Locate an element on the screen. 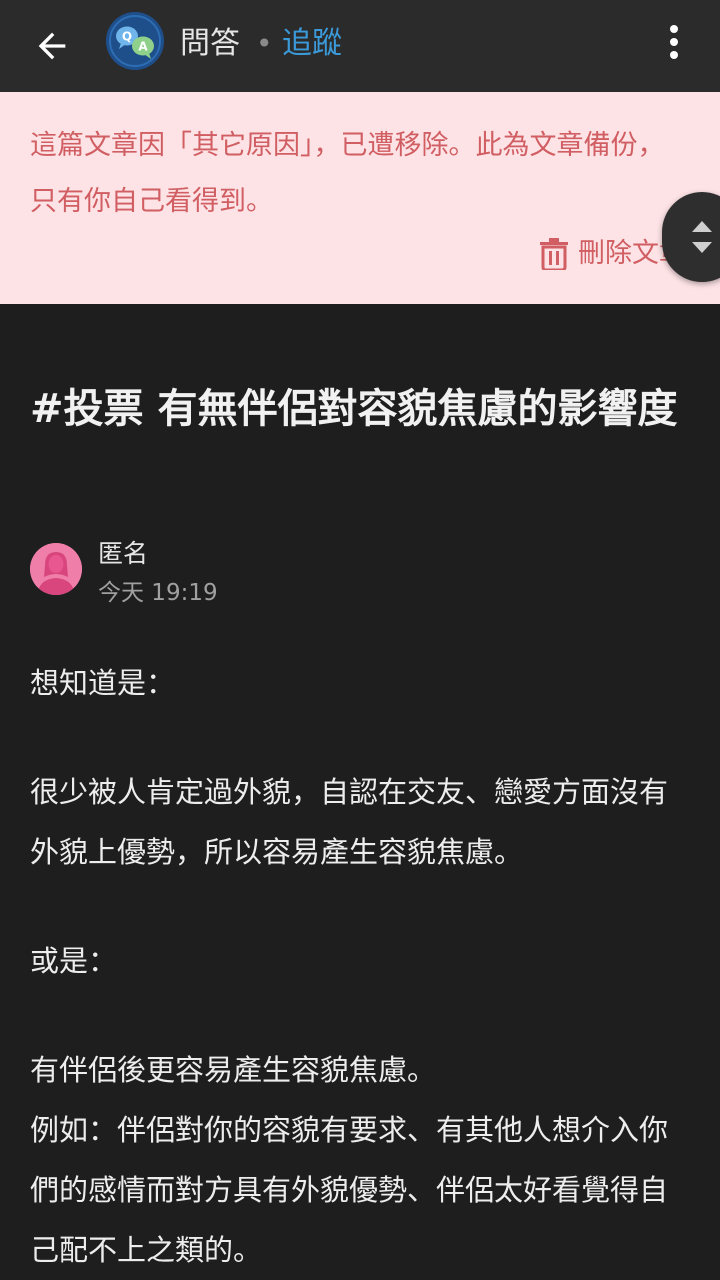 This screenshot has width=720, height=1280. svg-text: A is located at coordinates (143, 47).